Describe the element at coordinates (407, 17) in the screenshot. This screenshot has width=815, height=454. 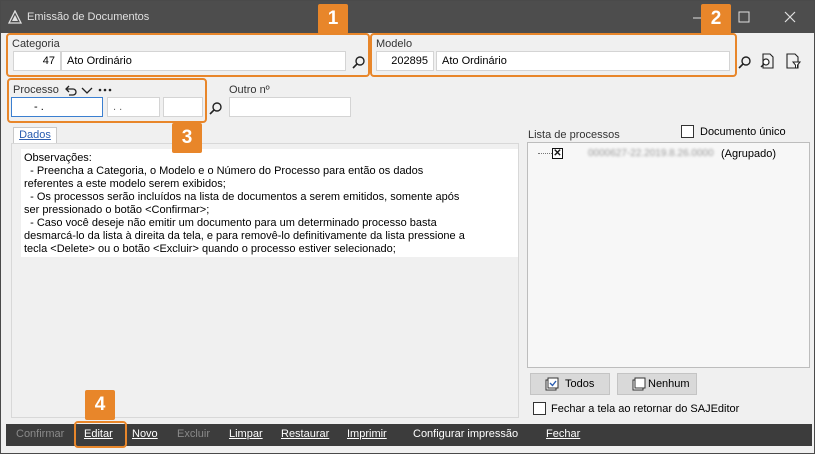
I see `title-bar: Emissão de Documentos` at that location.